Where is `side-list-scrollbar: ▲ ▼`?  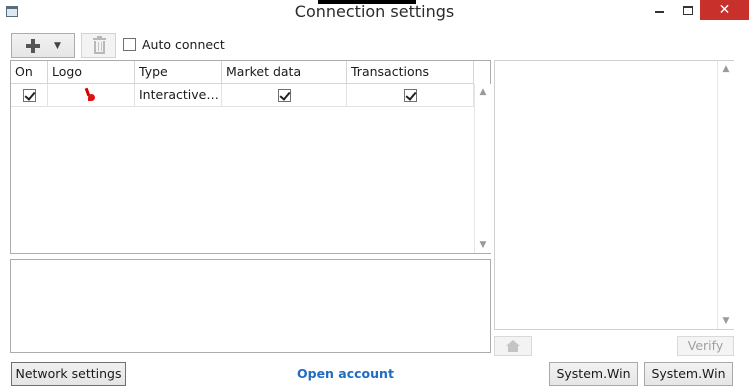
side-list-scrollbar: ▲ ▼ is located at coordinates (725, 195).